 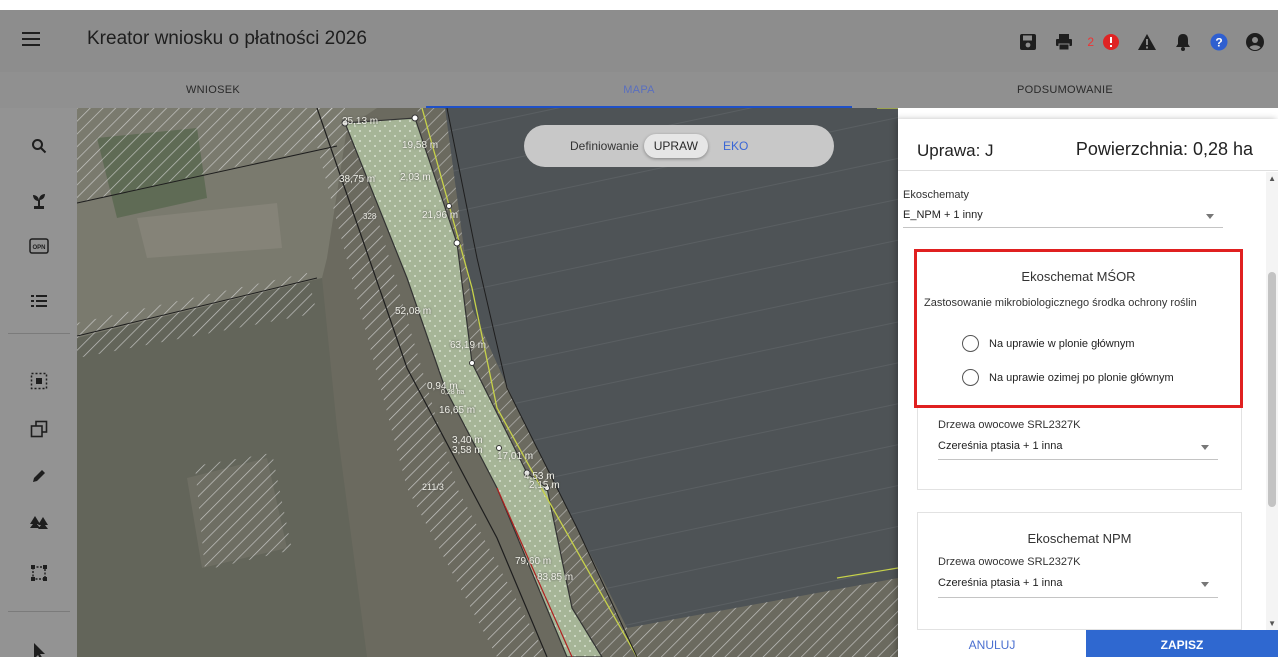 What do you see at coordinates (39, 301) in the screenshot?
I see `list-icon` at bounding box center [39, 301].